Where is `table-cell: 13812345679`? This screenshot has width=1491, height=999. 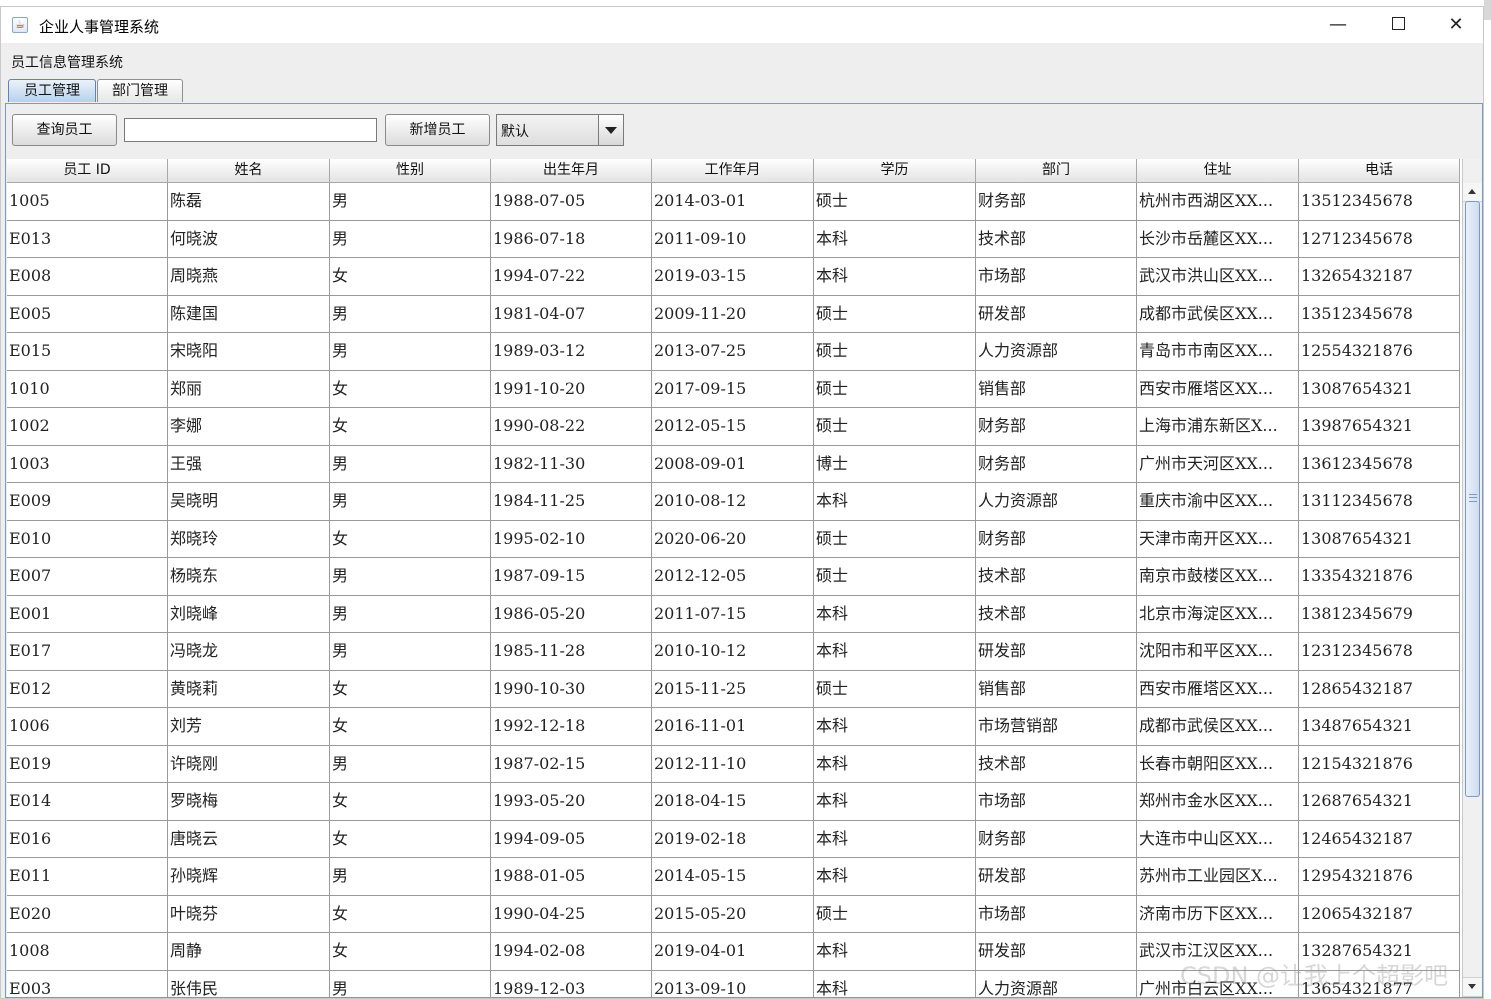
table-cell: 13812345679 is located at coordinates (1379, 614).